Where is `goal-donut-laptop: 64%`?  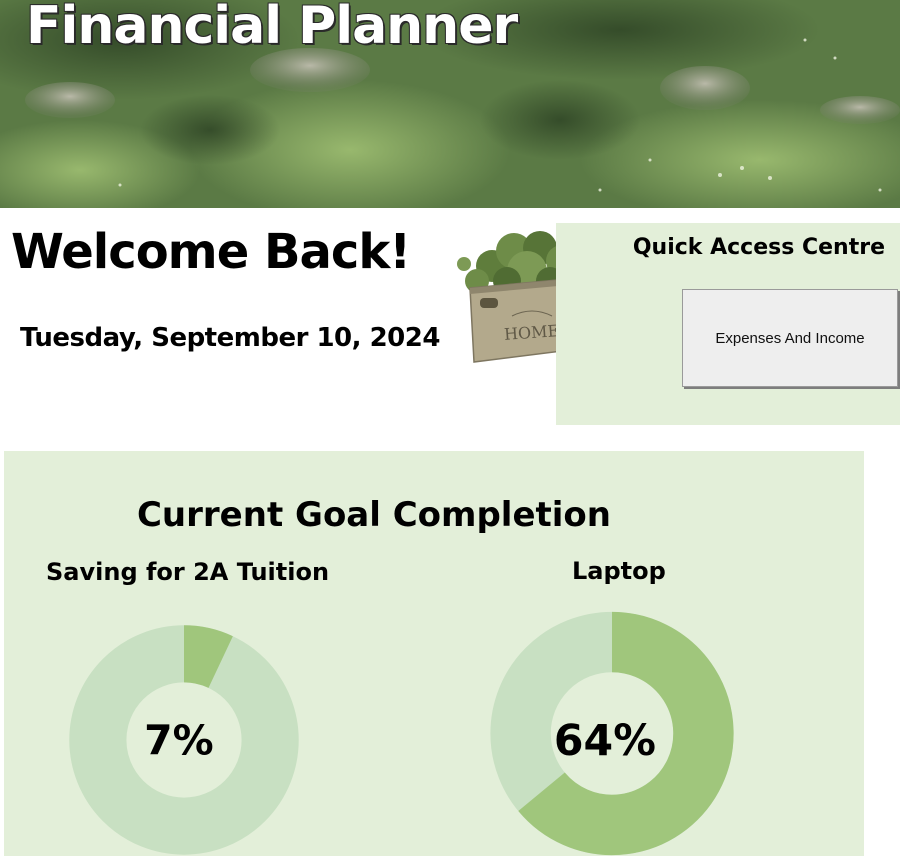 goal-donut-laptop: 64% is located at coordinates (612, 733).